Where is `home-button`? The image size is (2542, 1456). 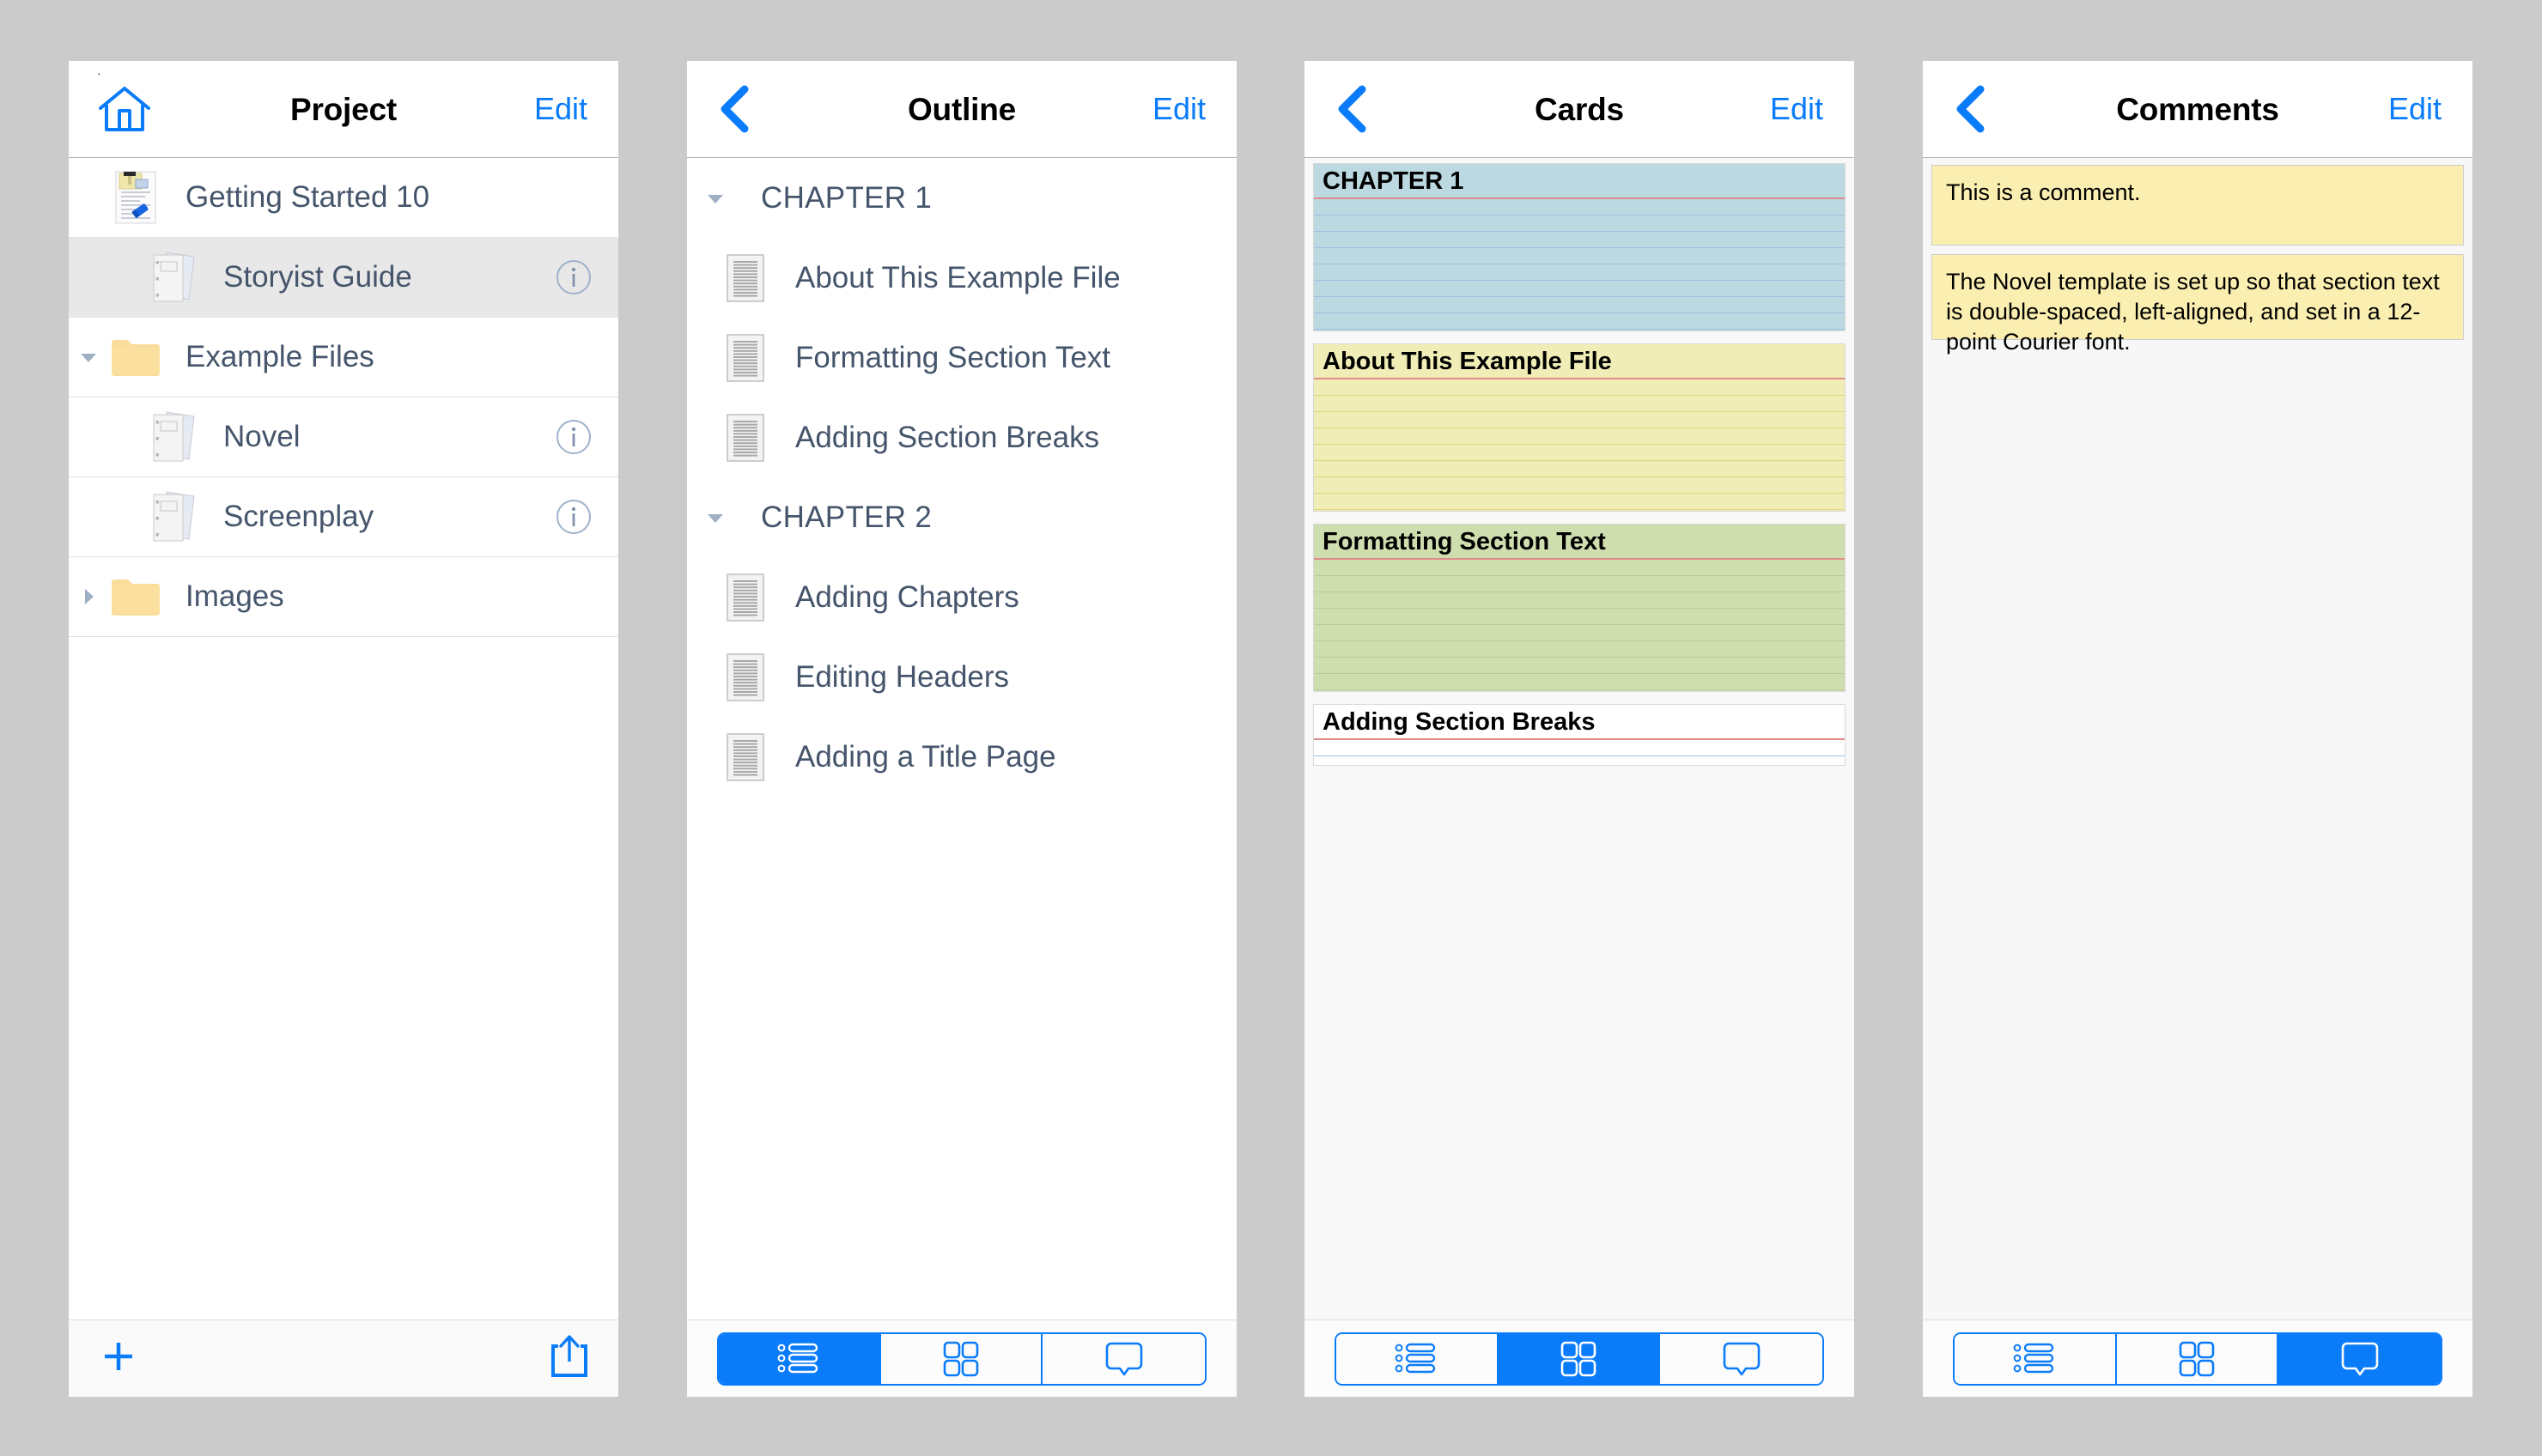
home-button is located at coordinates (128, 109).